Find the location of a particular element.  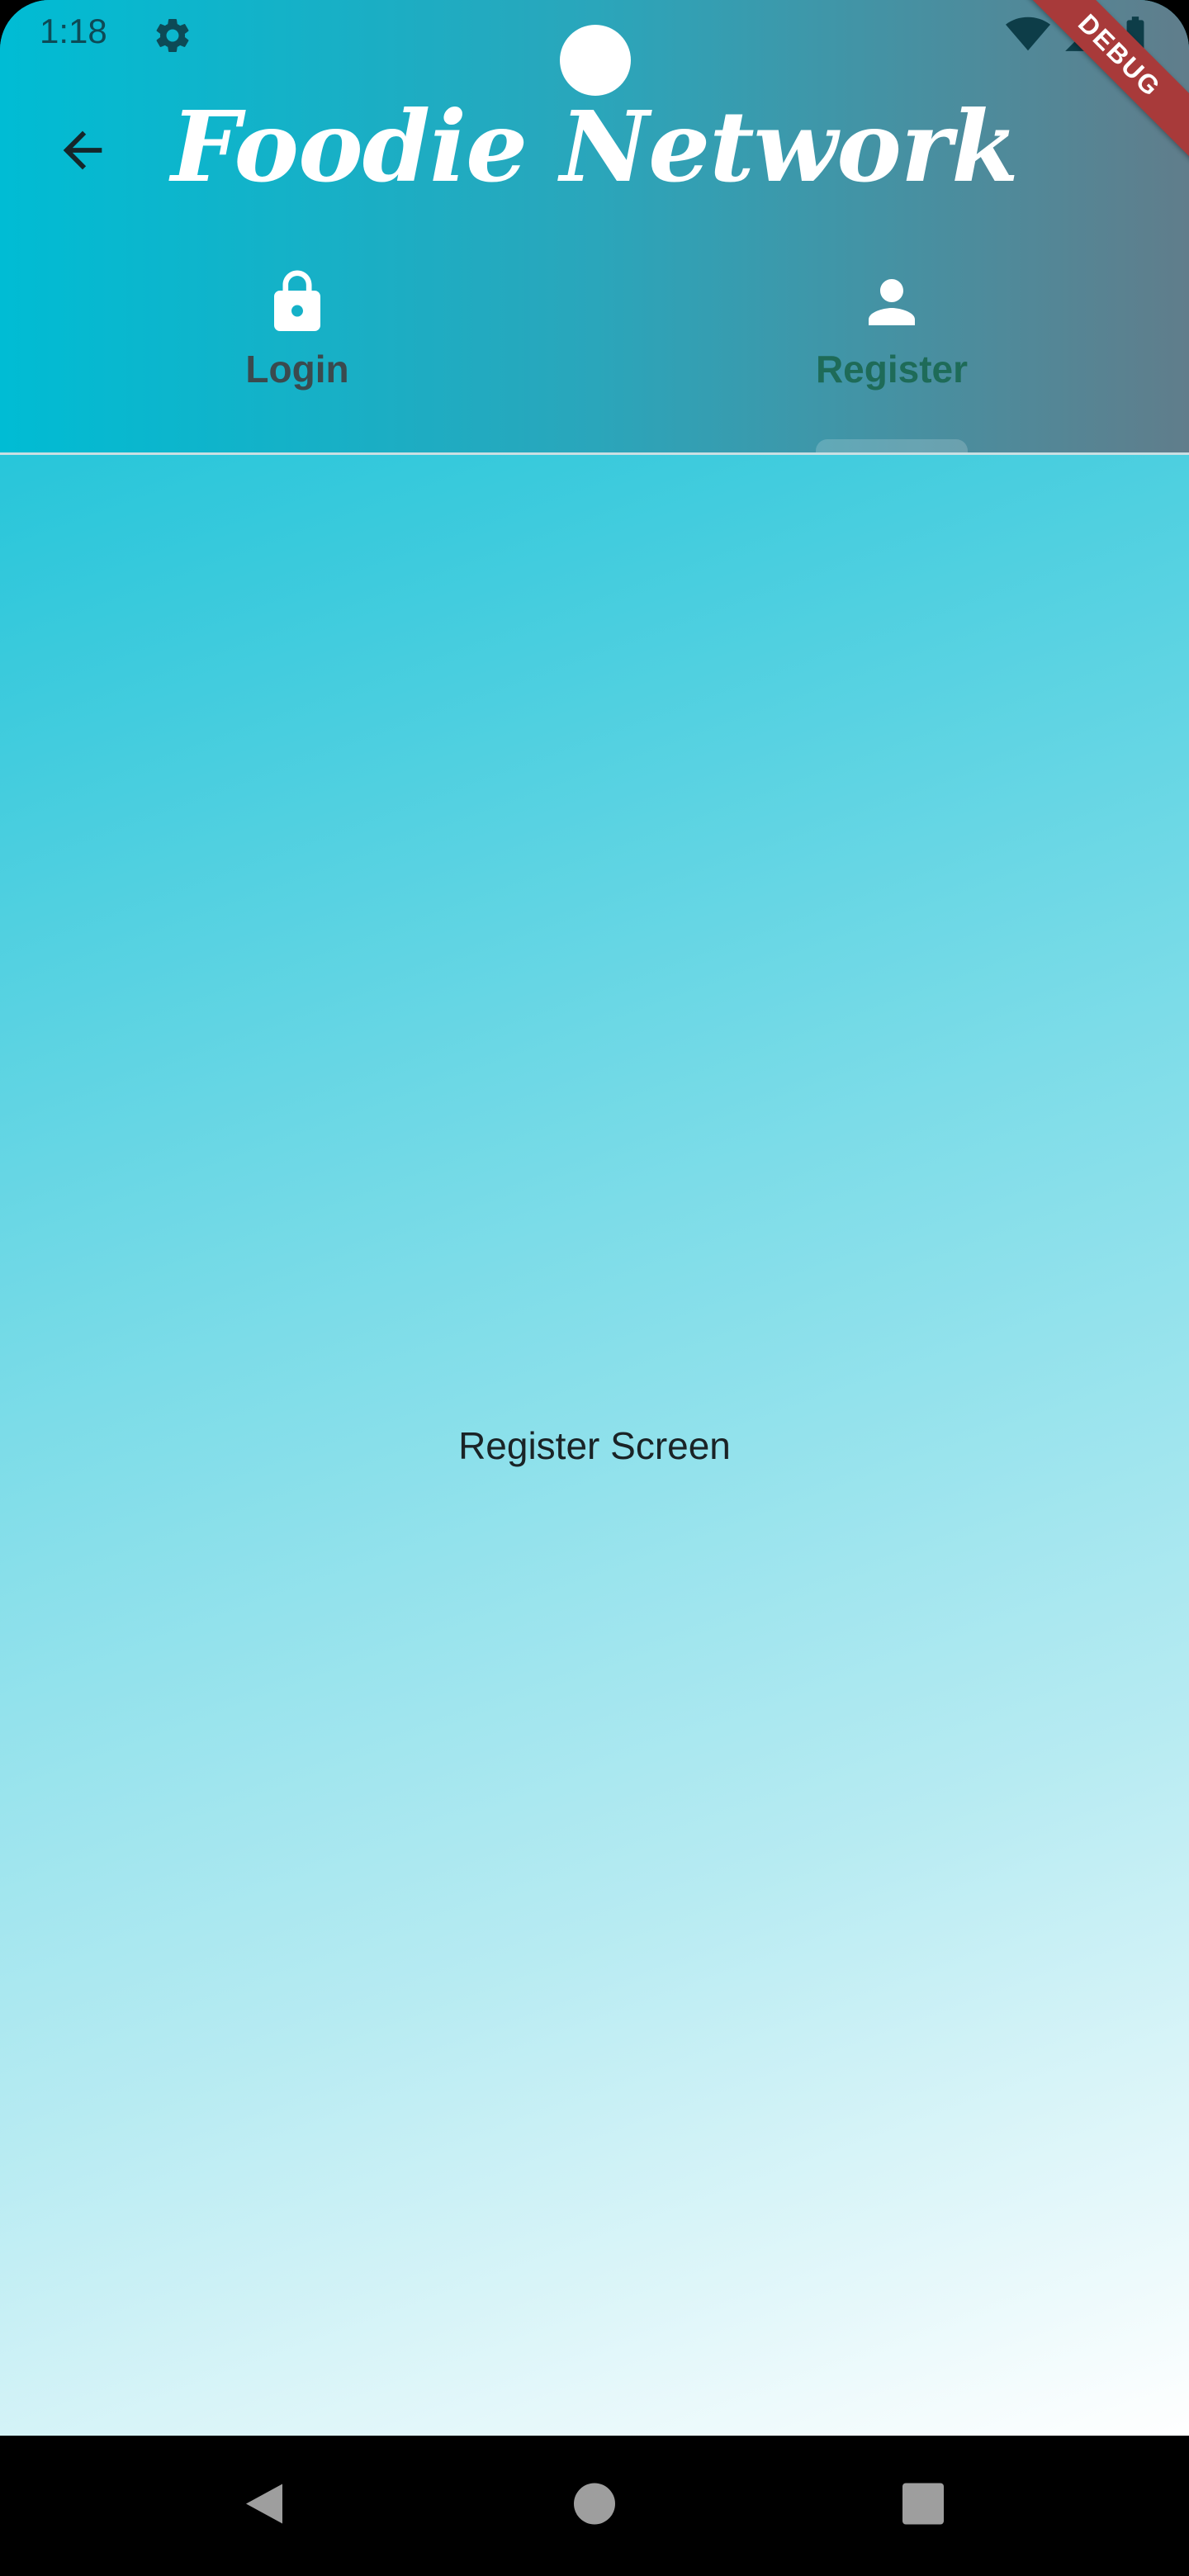

nav-home-button is located at coordinates (594, 2506).